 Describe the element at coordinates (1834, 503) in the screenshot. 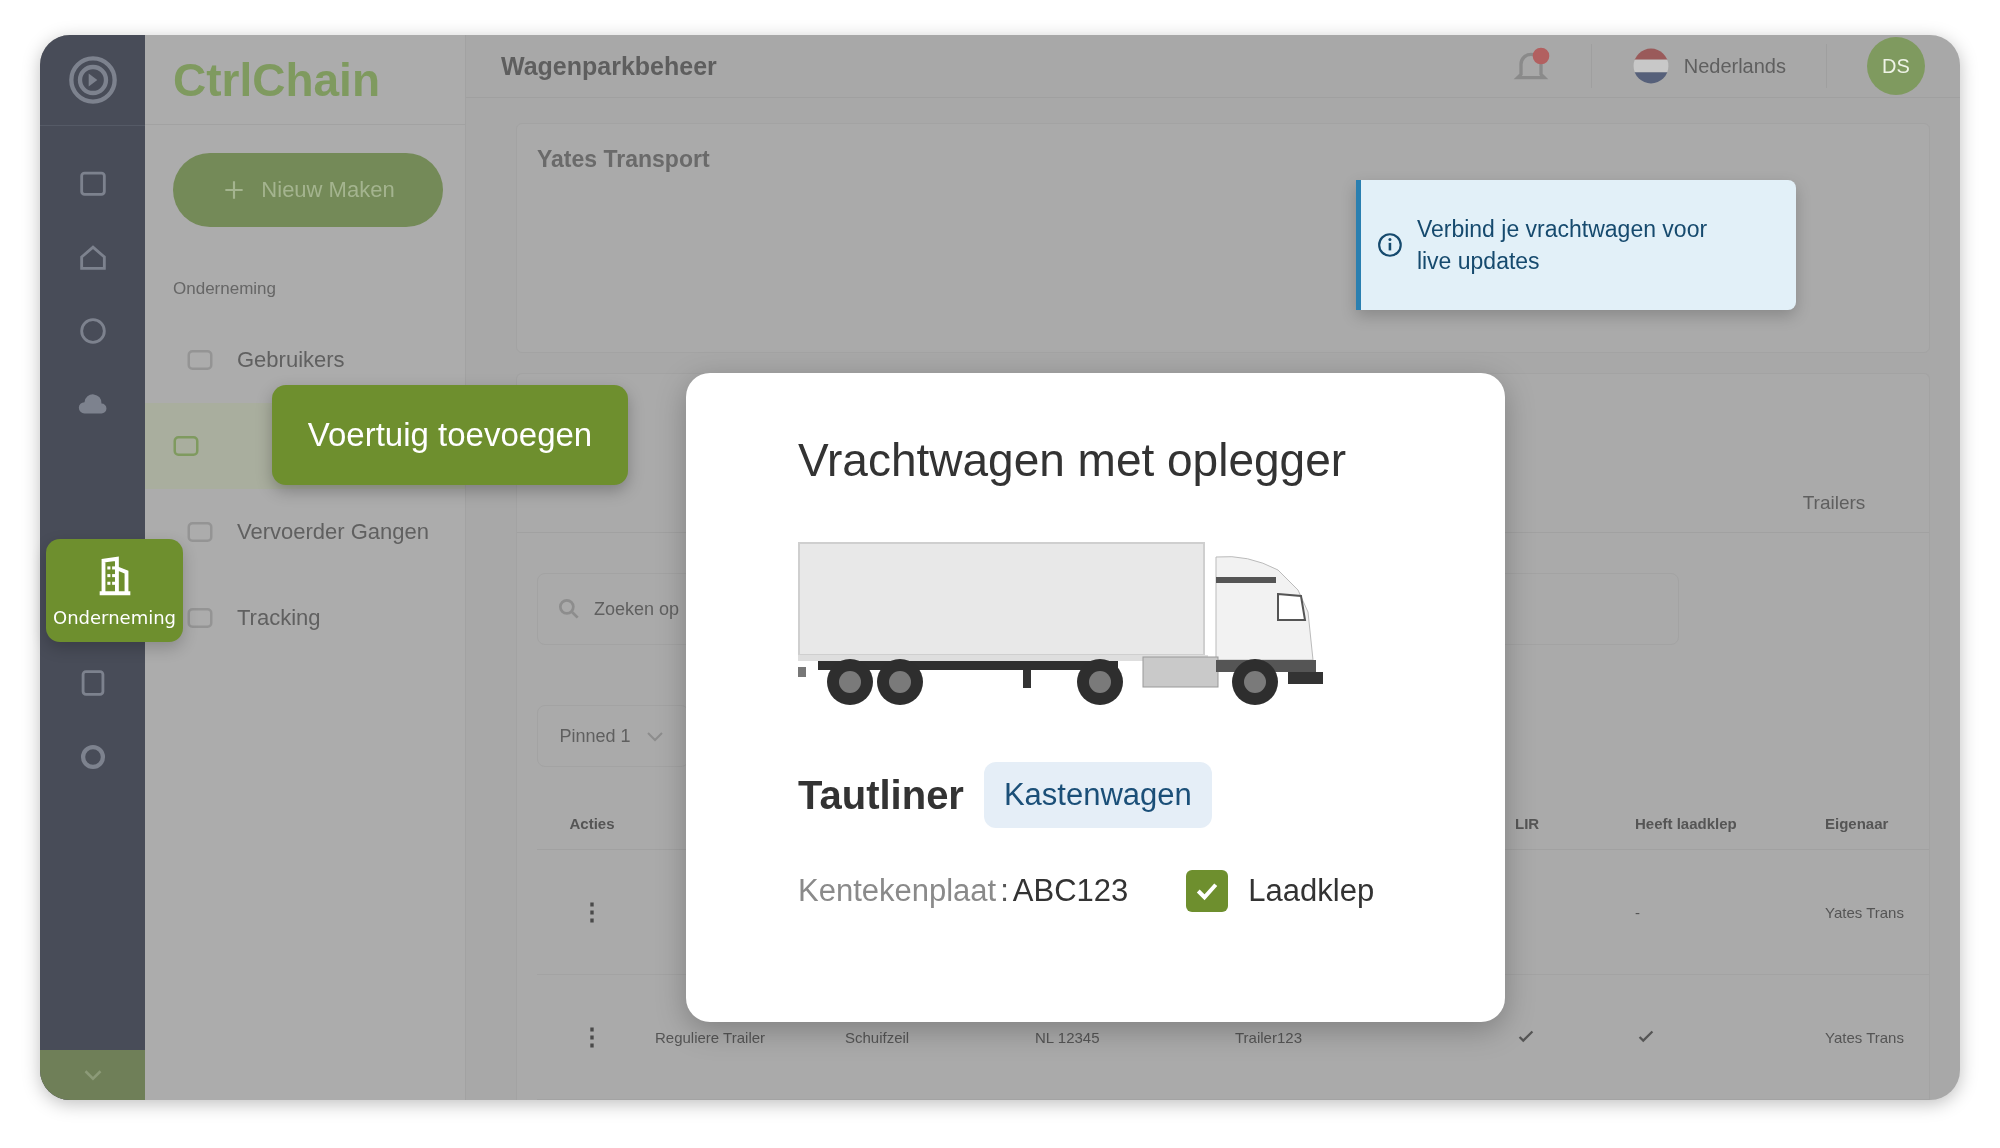

I see `tab: Trailers` at that location.